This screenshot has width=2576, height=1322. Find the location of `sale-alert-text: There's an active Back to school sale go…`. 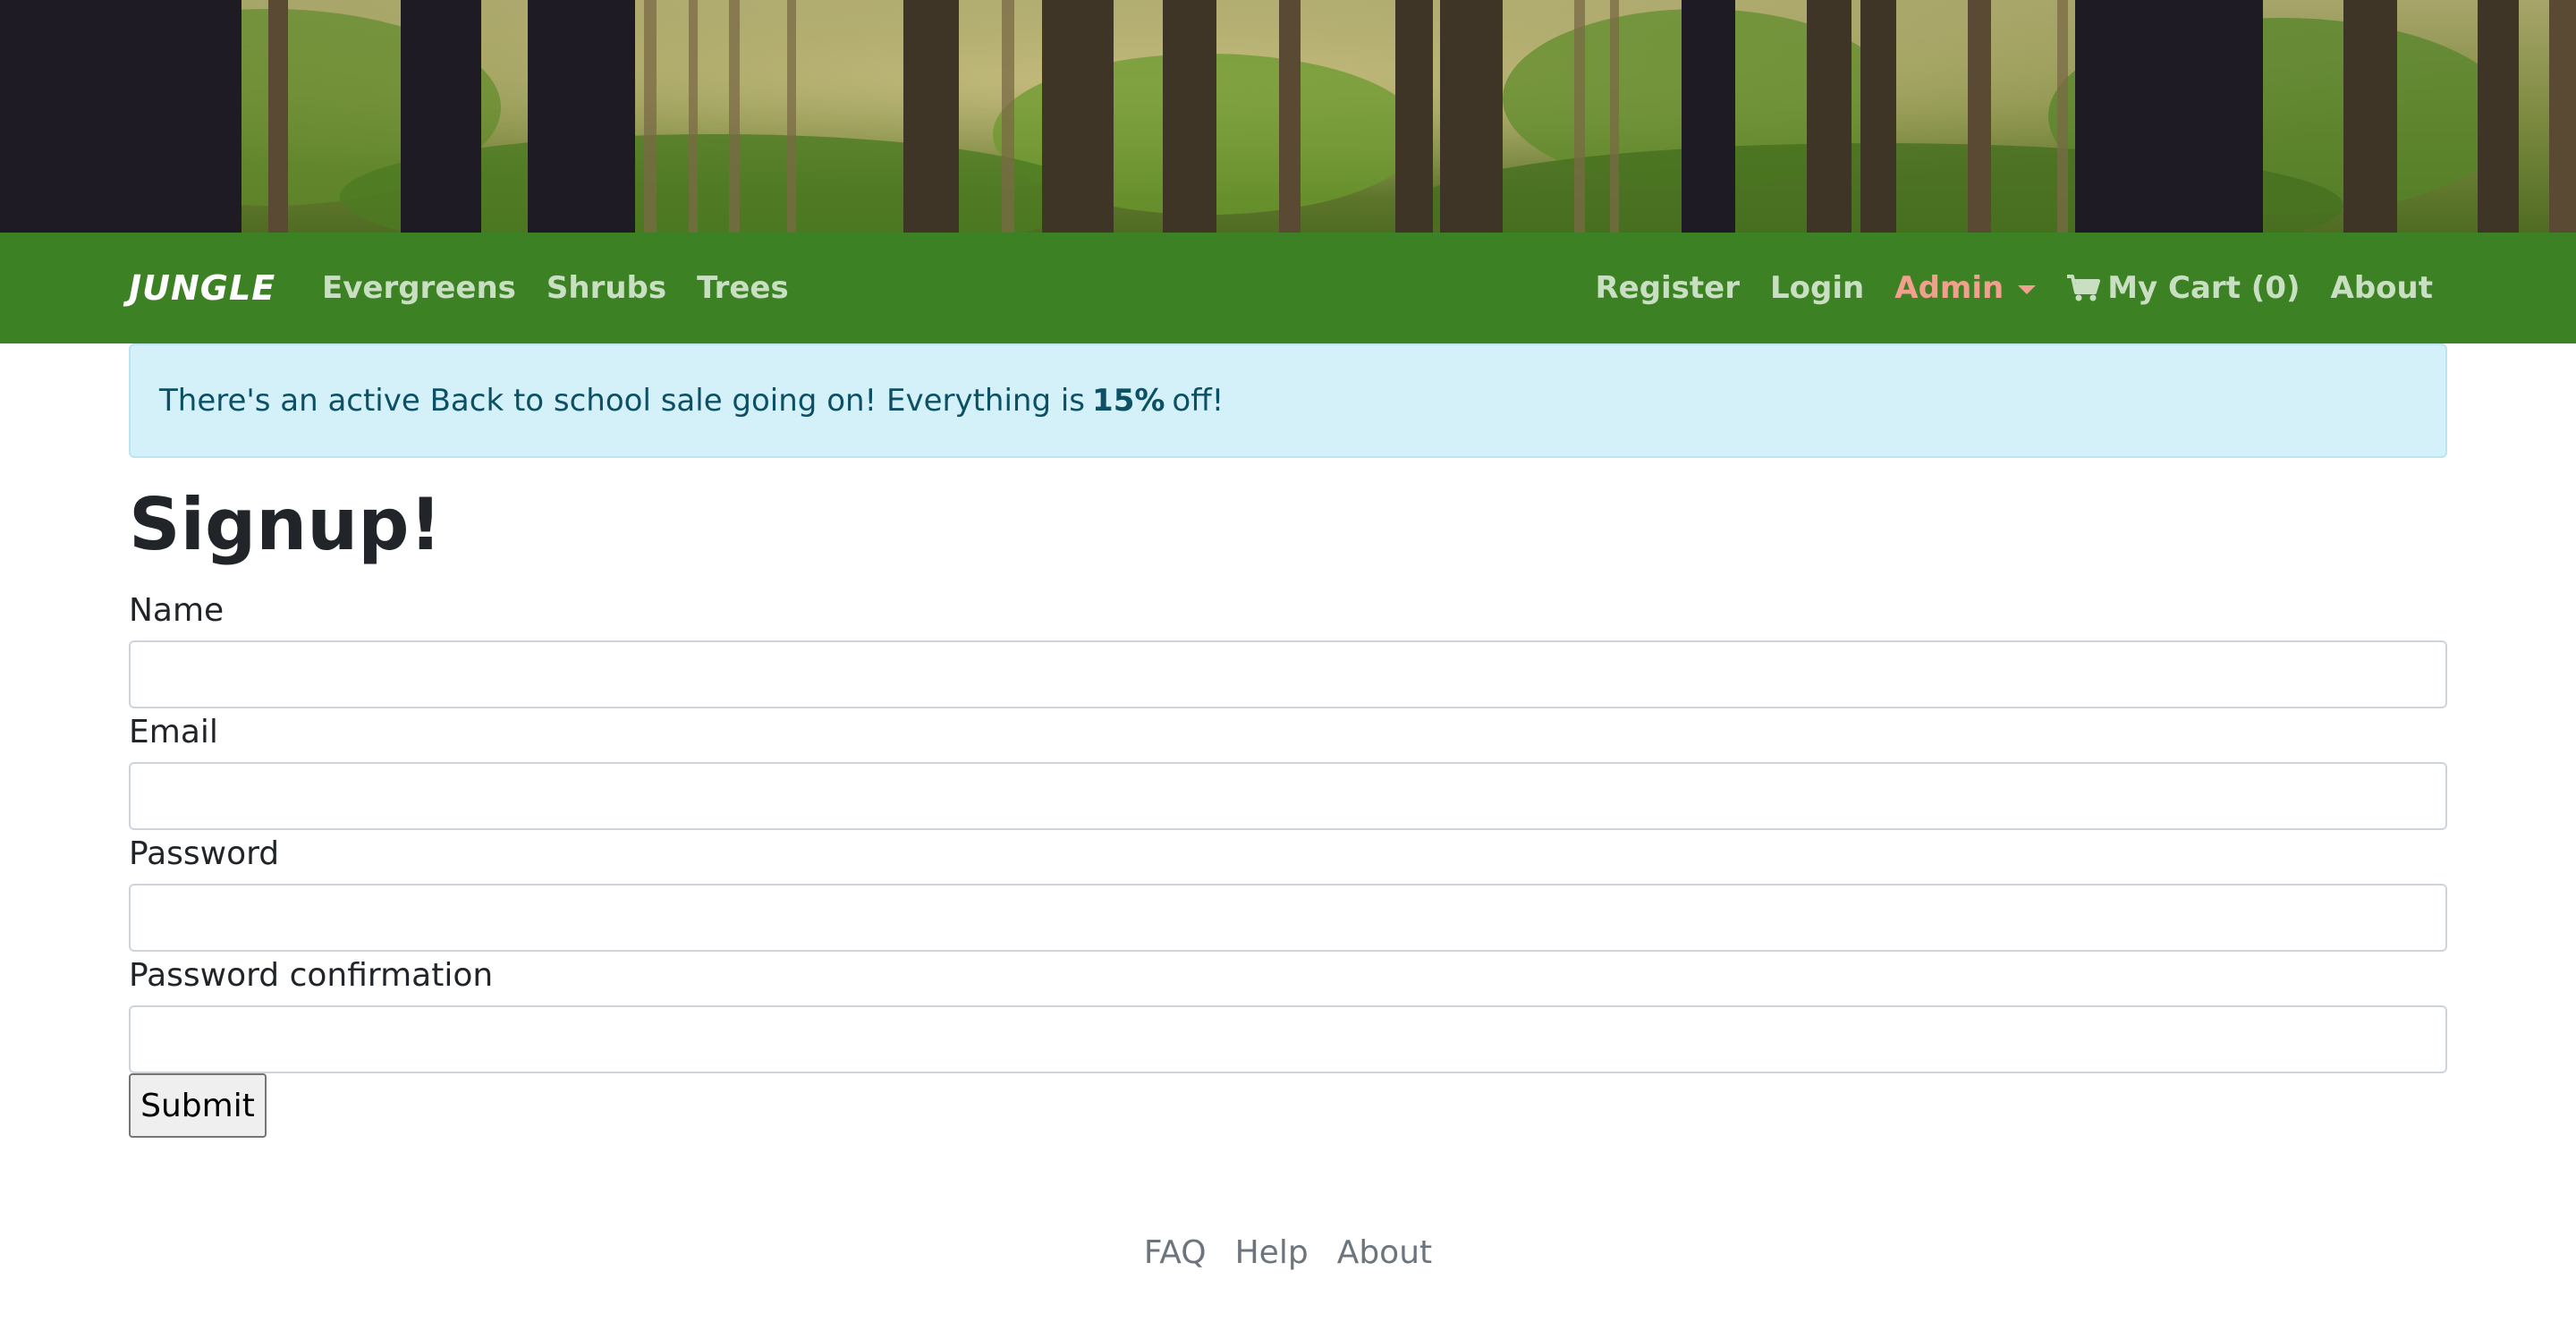

sale-alert-text: There's an active Back to school sale go… is located at coordinates (622, 401).